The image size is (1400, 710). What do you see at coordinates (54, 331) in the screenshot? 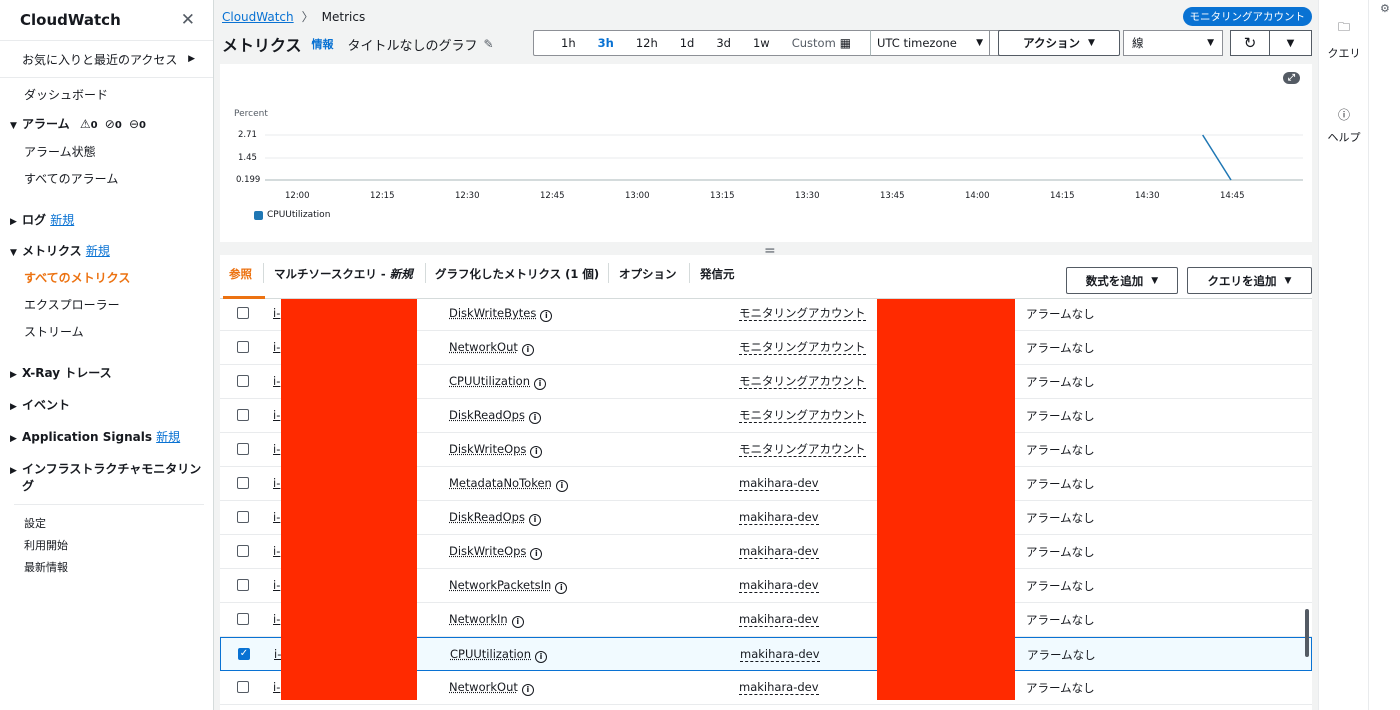
I see `sidebar-item-streams: ストリーム` at bounding box center [54, 331].